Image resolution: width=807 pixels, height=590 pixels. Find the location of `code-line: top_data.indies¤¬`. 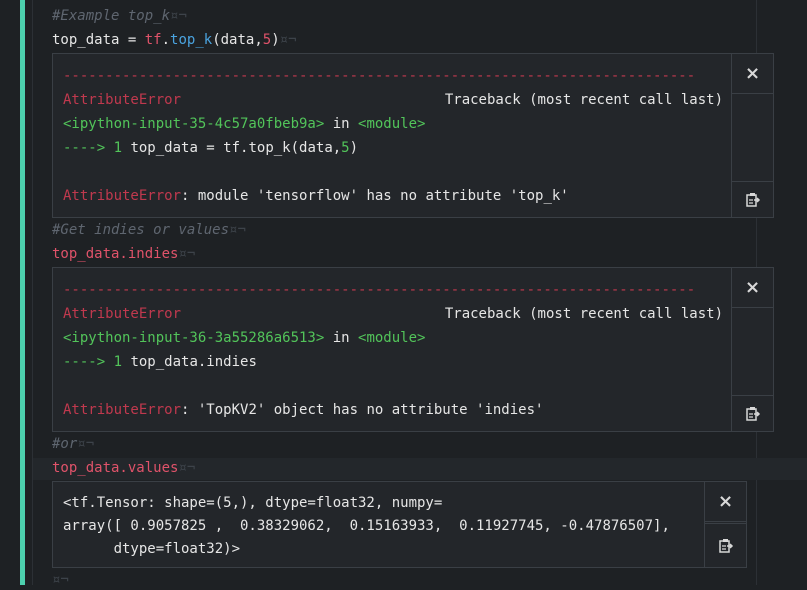

code-line: top_data.indies¤¬ is located at coordinates (123, 254).